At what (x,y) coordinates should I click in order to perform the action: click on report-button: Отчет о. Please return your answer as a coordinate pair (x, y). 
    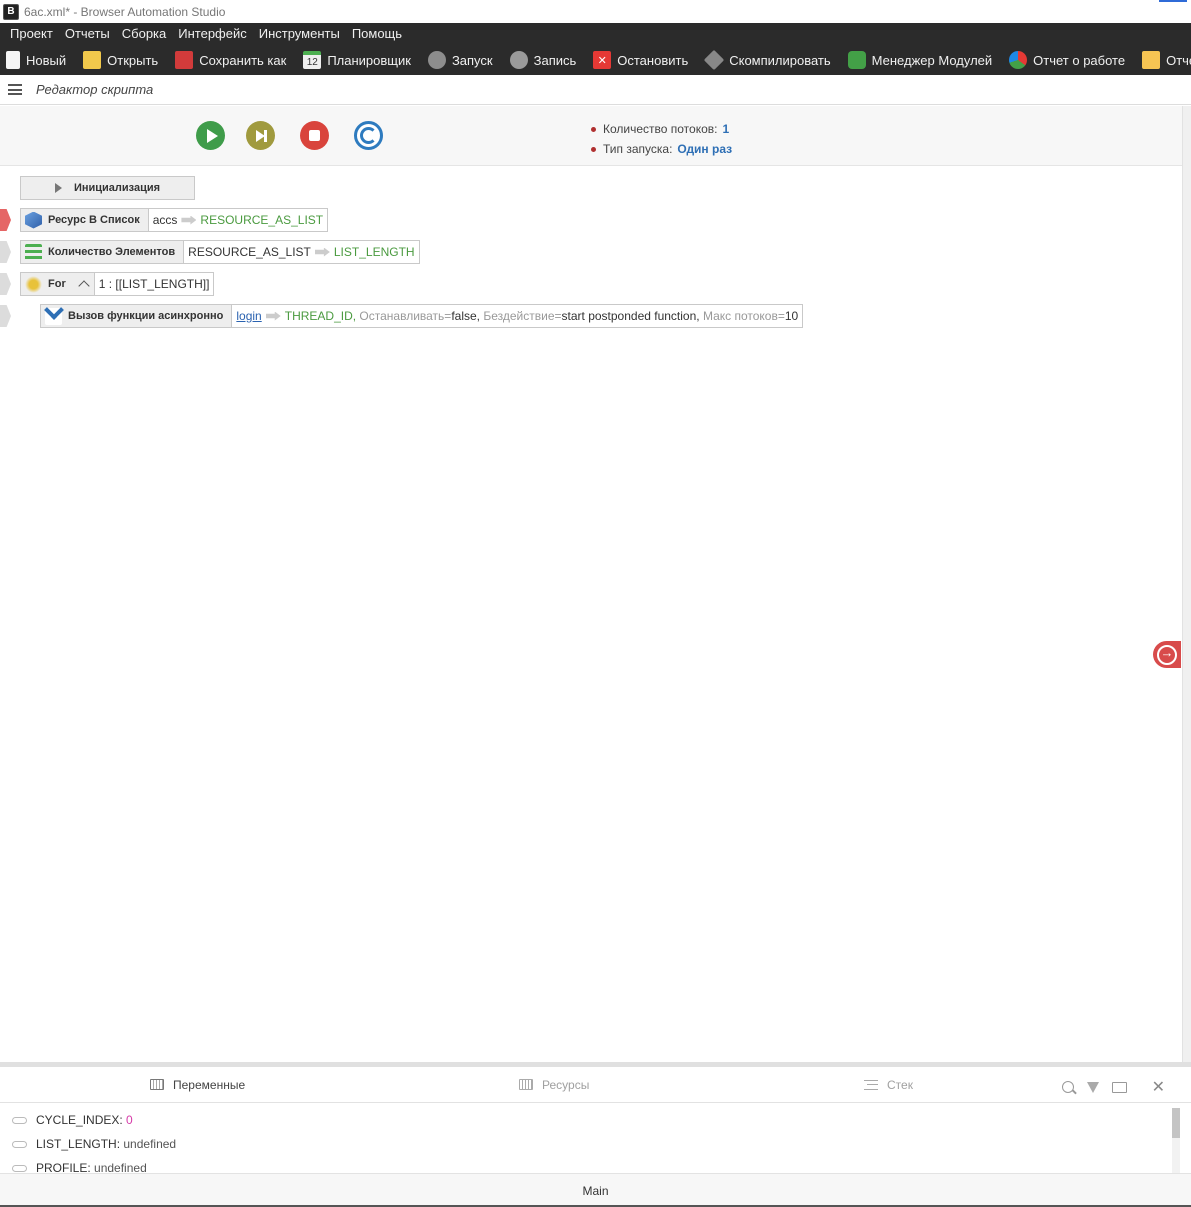
    Looking at the image, I should click on (1166, 60).